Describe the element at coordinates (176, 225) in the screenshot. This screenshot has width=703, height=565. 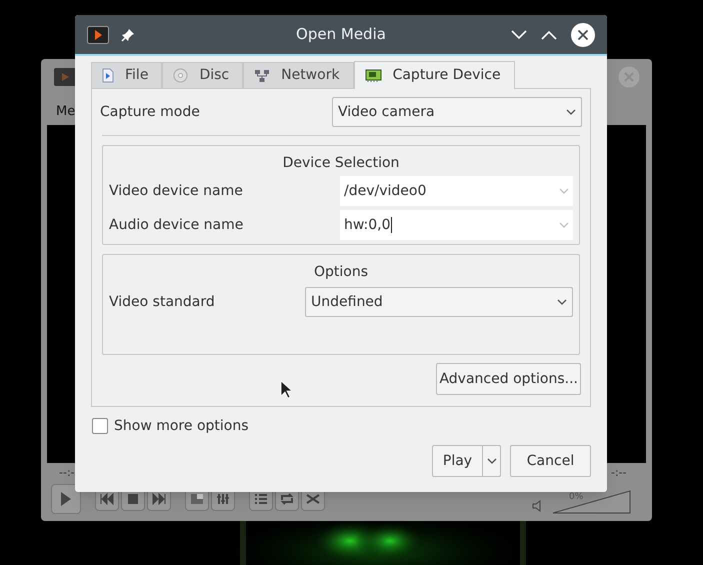
I see `field-label: Audio device name` at that location.